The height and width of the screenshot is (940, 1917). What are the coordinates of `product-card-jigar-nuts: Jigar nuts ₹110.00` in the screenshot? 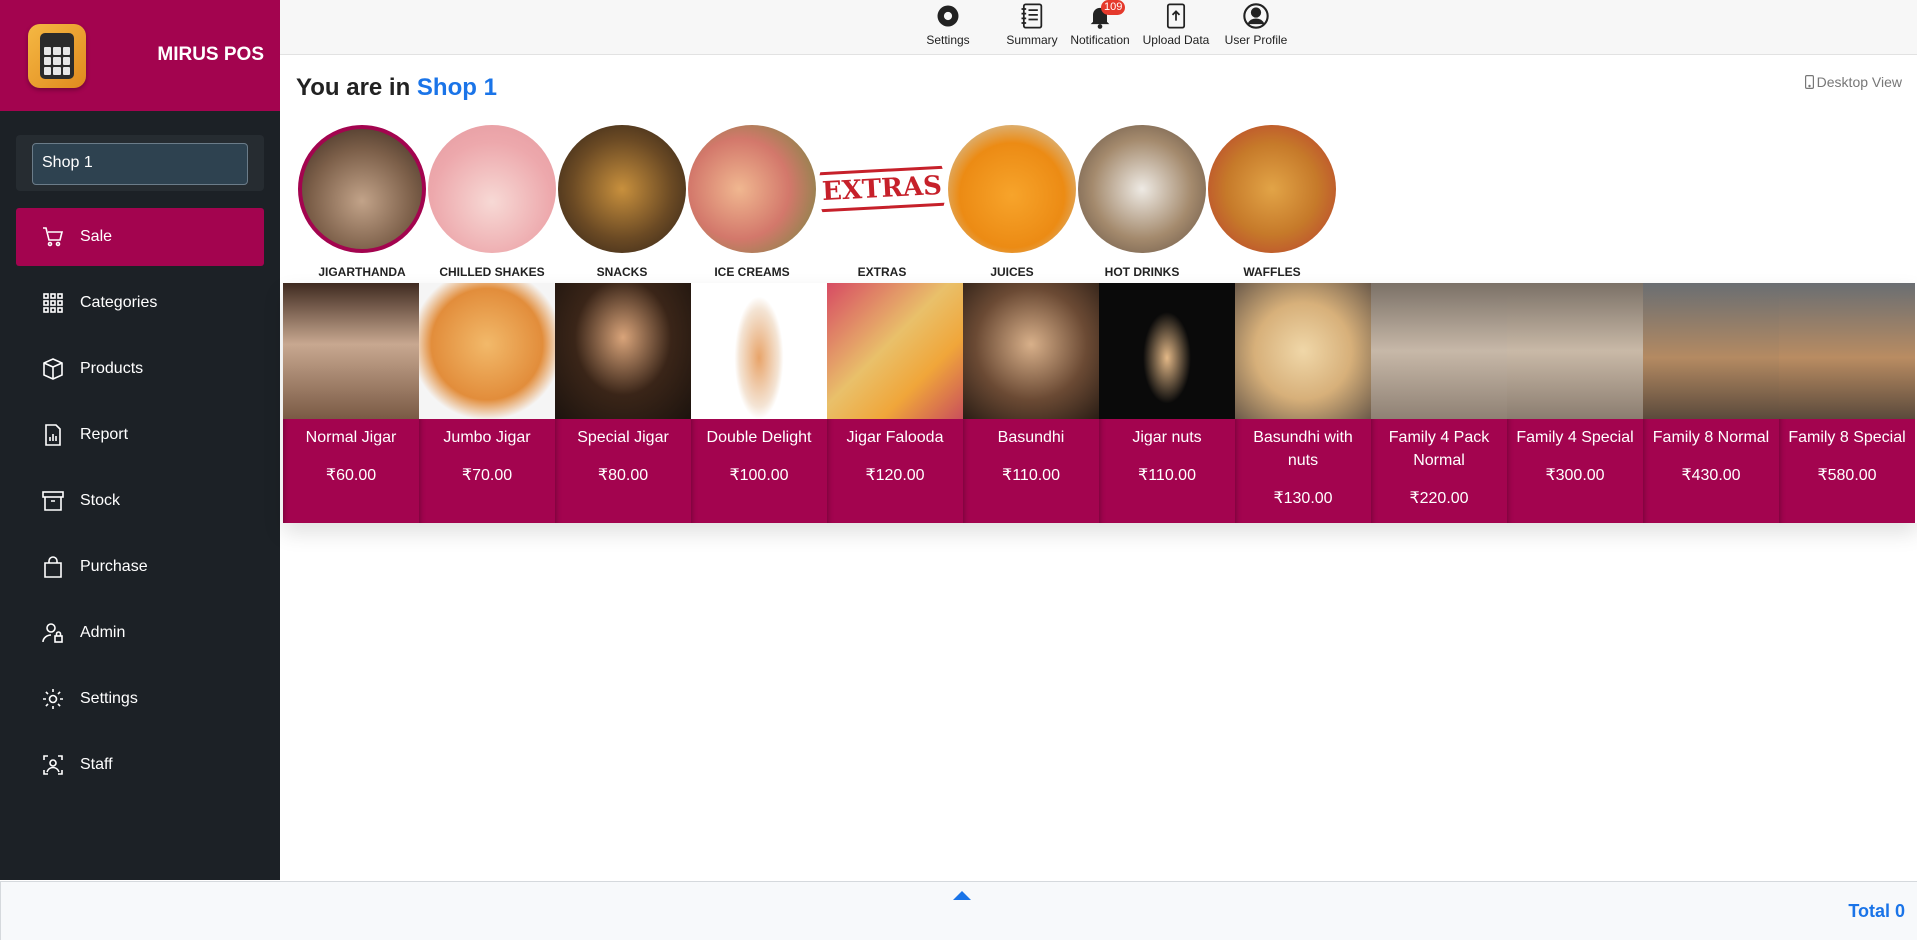 It's located at (1167, 403).